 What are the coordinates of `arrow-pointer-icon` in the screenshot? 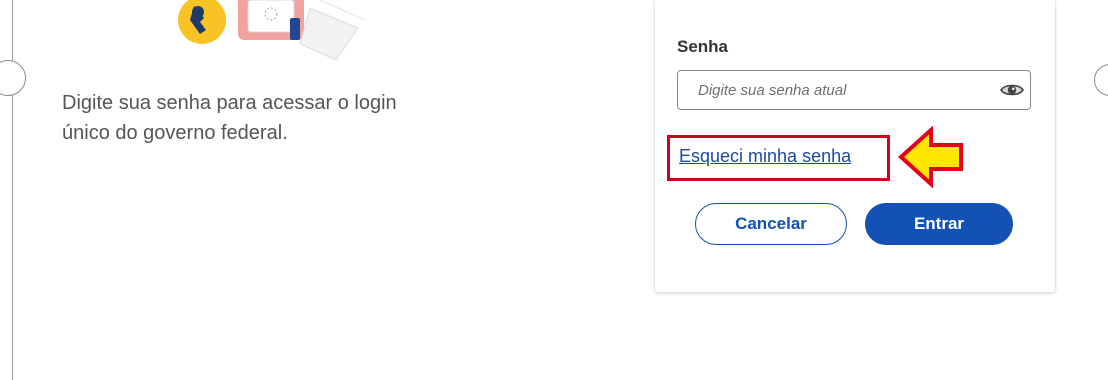 It's located at (930, 157).